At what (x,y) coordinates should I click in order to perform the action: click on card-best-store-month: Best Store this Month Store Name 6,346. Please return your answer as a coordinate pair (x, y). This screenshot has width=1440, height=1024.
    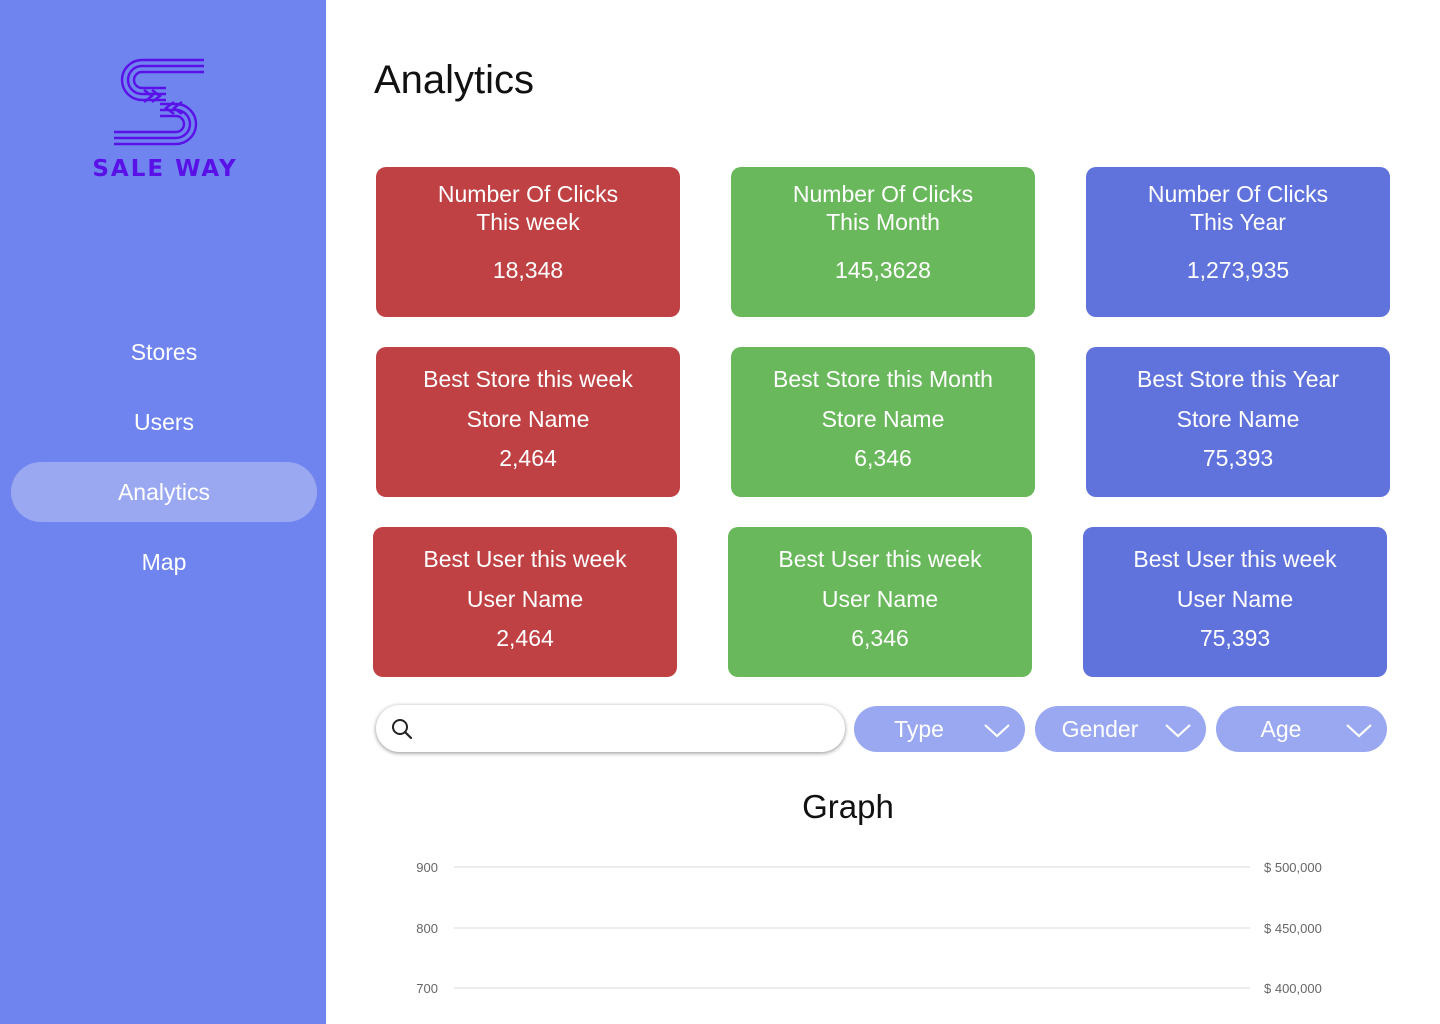
    Looking at the image, I should click on (883, 422).